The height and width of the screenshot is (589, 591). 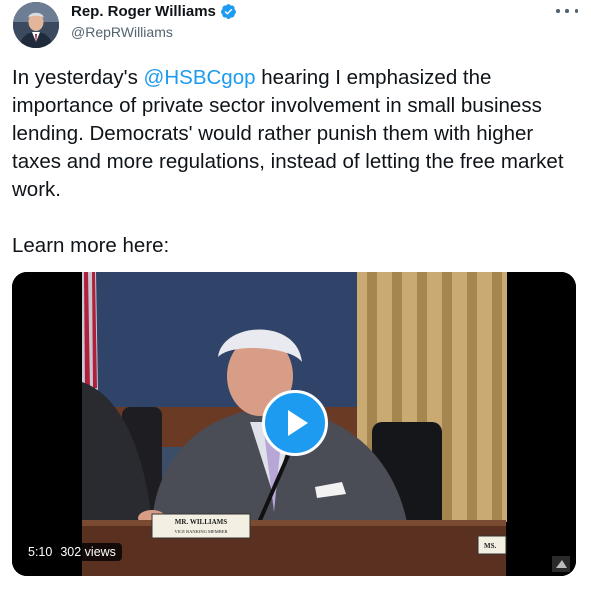 What do you see at coordinates (78, 77) in the screenshot?
I see `tweet-text-part: In yesterday's` at bounding box center [78, 77].